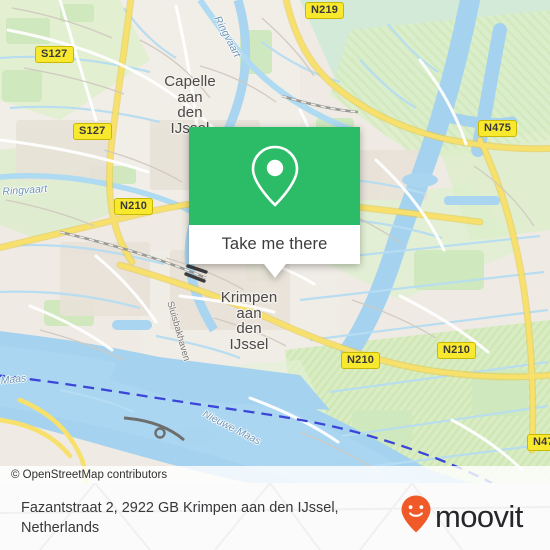 This screenshot has height=550, width=550. Describe the element at coordinates (89, 474) in the screenshot. I see `attribution-text: © OpenStreetMap contributors` at that location.